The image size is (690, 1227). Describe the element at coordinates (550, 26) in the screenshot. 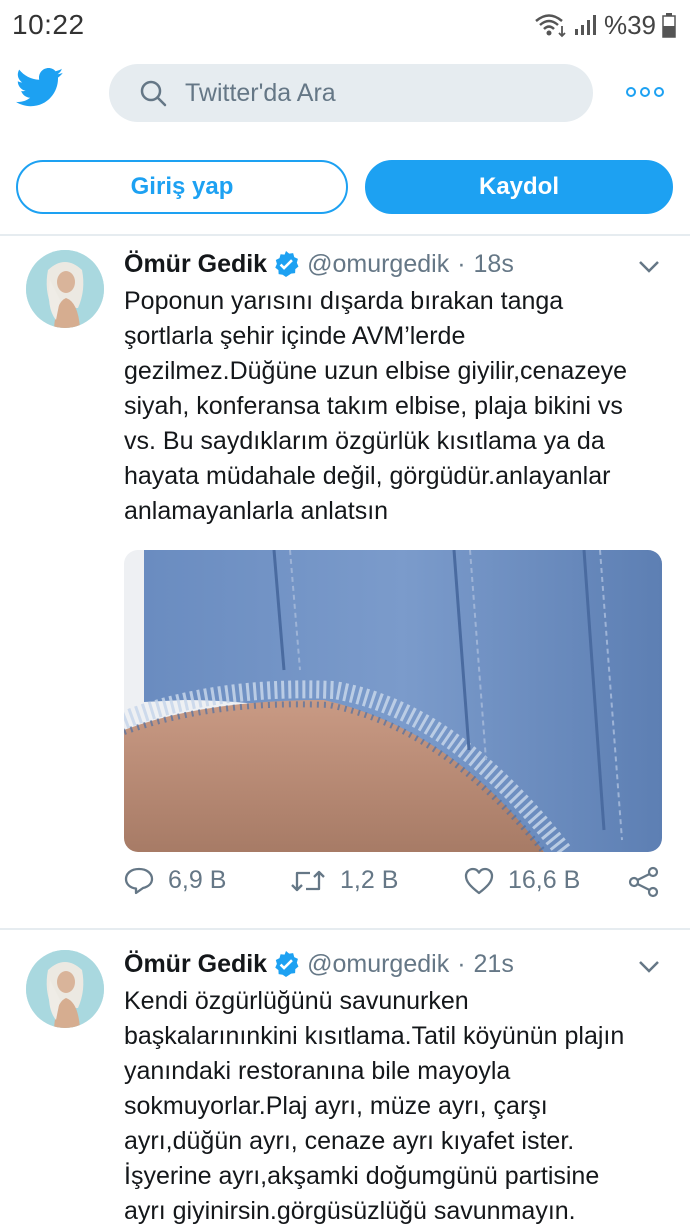

I see `wifi-icon` at that location.